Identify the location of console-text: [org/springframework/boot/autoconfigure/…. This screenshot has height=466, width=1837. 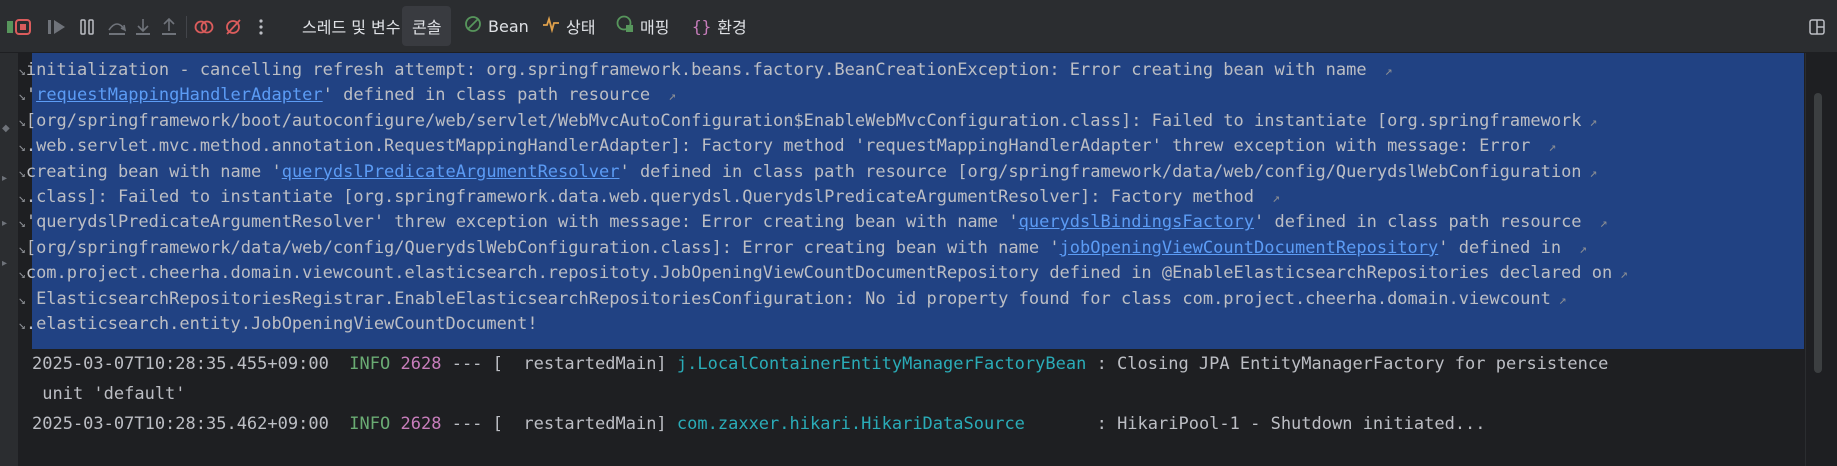
(803, 120).